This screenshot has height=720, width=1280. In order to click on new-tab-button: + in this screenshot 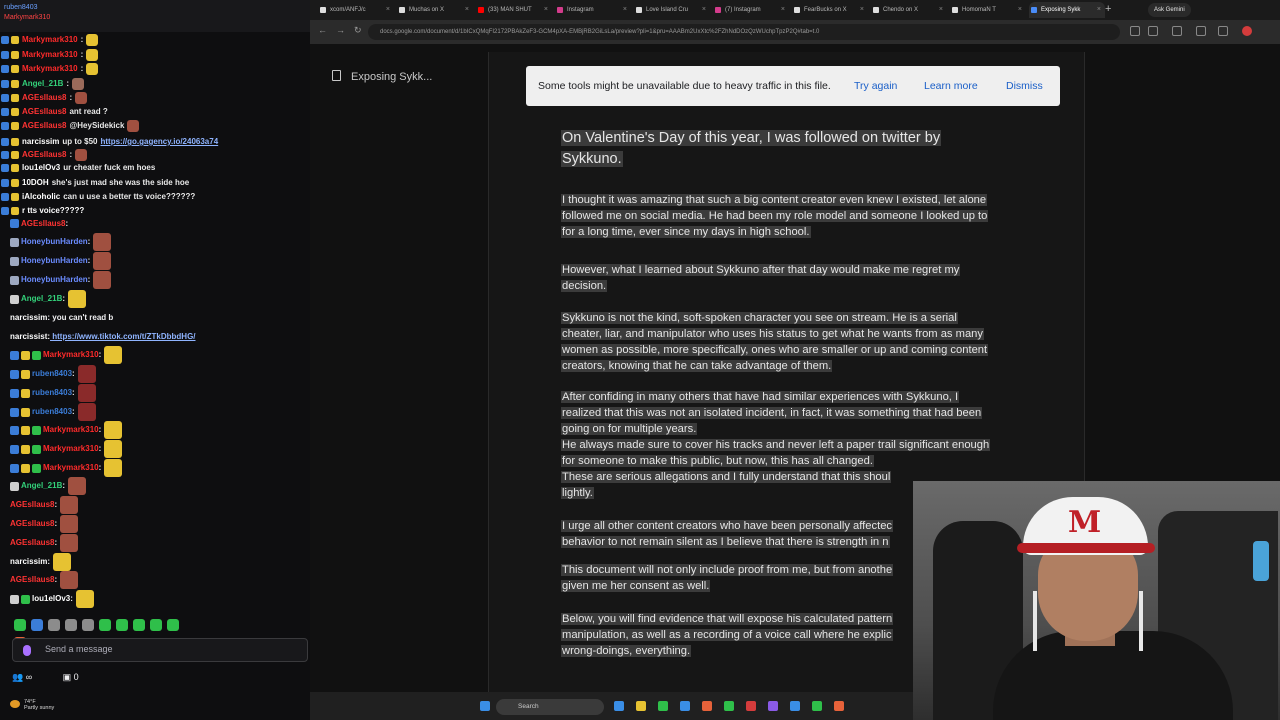, I will do `click(1108, 9)`.